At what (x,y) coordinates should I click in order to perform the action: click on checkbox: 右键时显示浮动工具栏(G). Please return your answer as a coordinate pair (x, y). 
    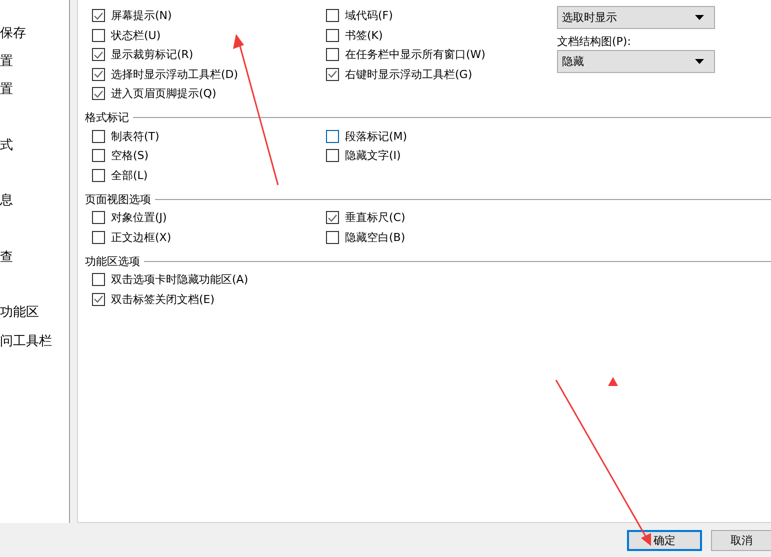
    Looking at the image, I should click on (399, 74).